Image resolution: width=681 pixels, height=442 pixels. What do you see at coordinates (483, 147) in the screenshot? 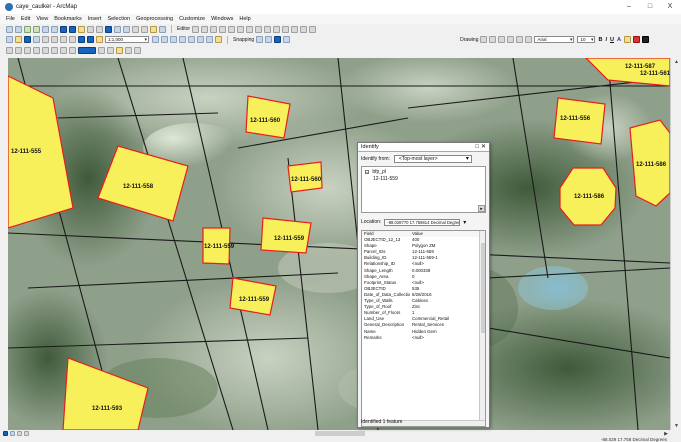
I see `identify-close-icon: ✕` at bounding box center [483, 147].